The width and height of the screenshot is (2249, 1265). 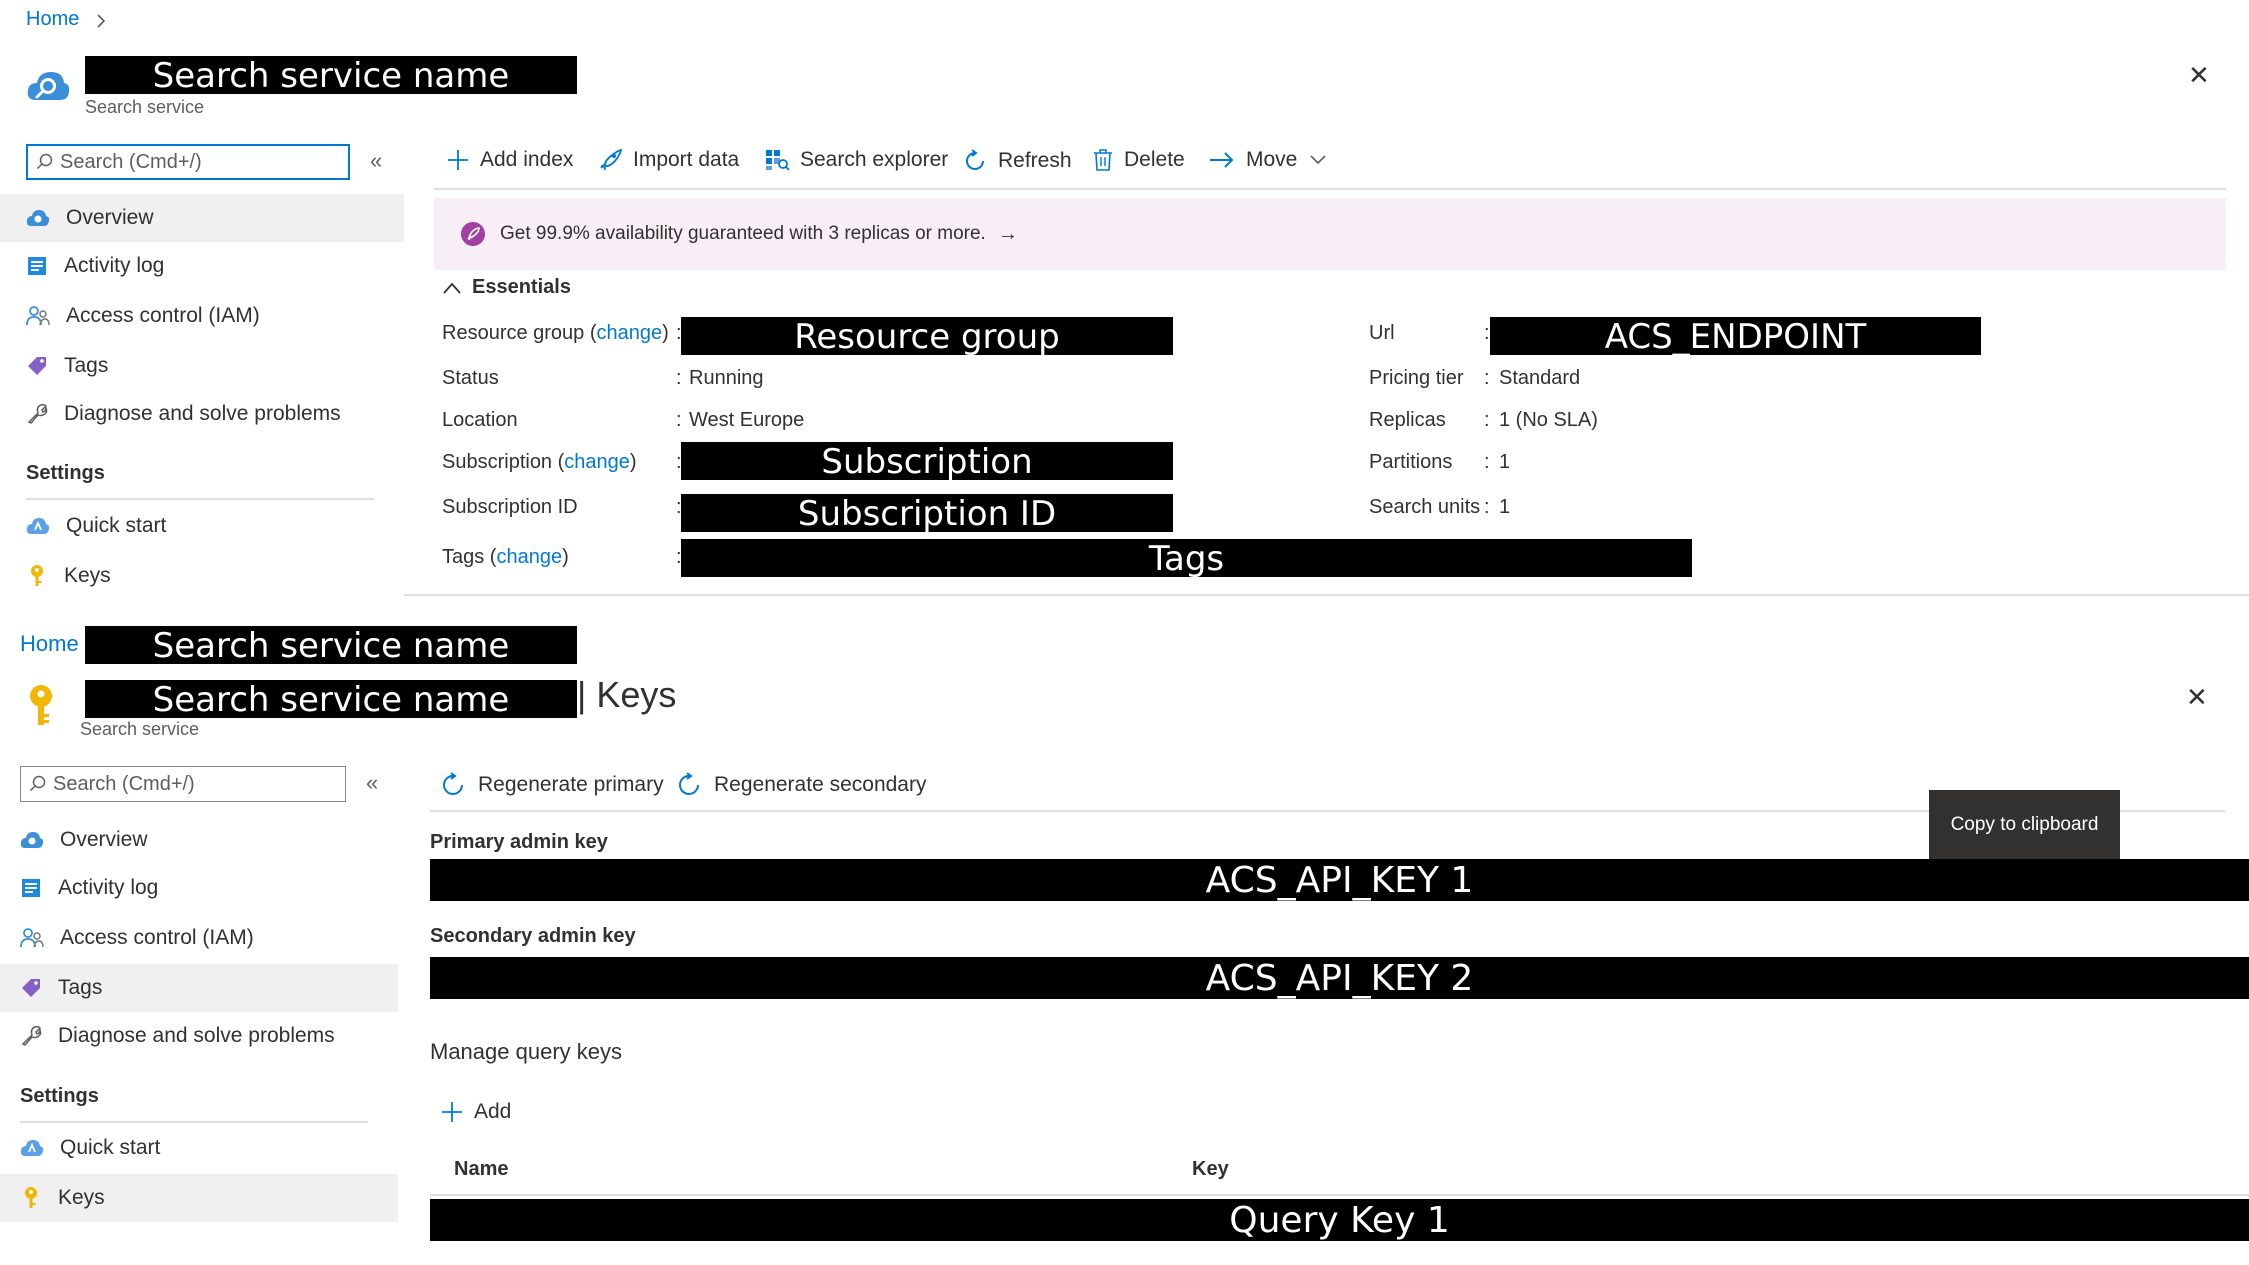 I want to click on nav-label: Activity log, so click(x=114, y=265).